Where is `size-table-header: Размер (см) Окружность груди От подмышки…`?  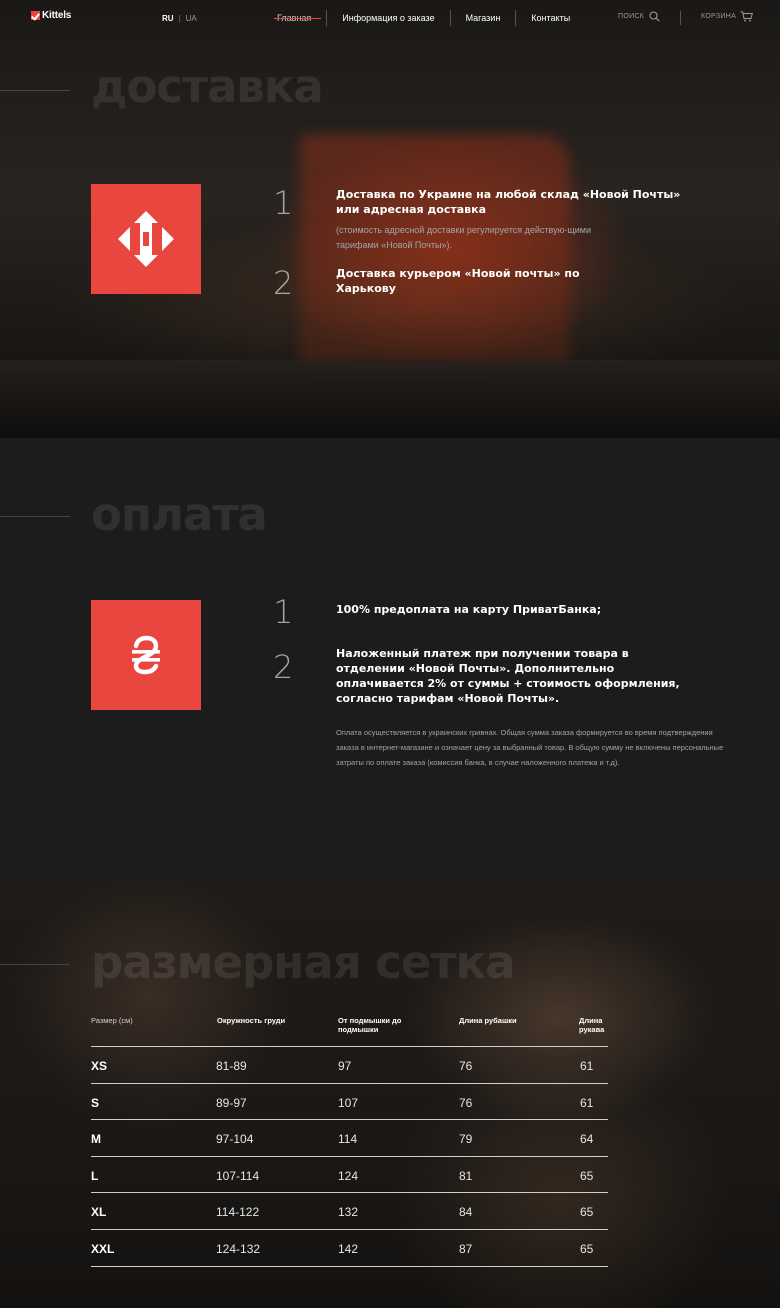
size-table-header: Размер (см) Окружность груди От подмышки… is located at coordinates (349, 1031).